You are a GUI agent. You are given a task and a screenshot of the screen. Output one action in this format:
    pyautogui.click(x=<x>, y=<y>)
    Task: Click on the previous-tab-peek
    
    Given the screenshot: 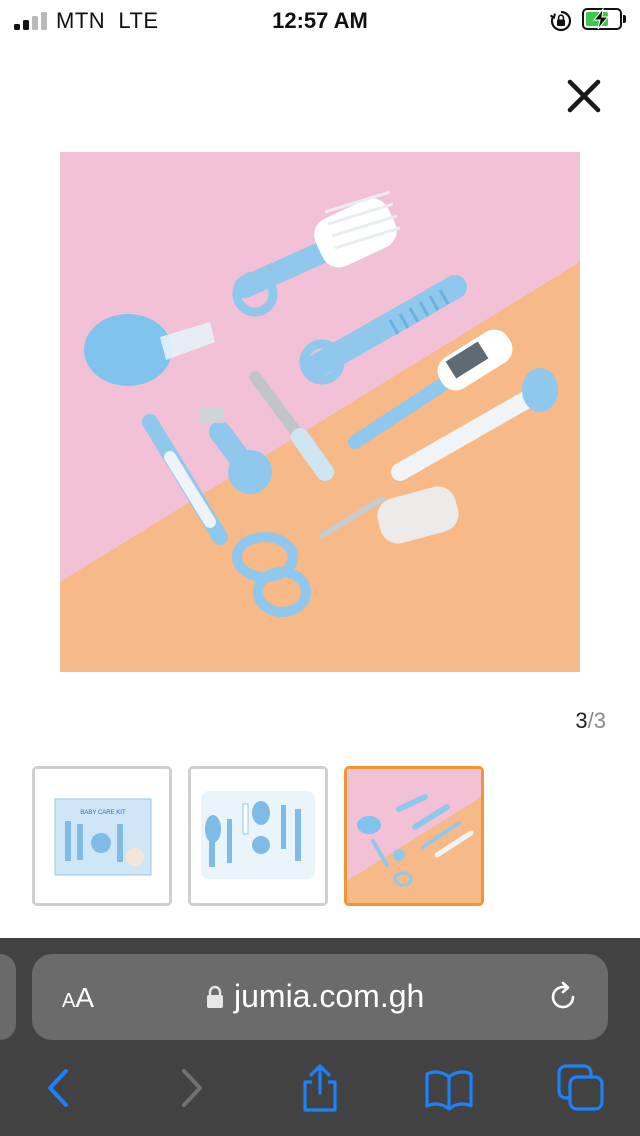 What is the action you would take?
    pyautogui.click(x=8, y=997)
    